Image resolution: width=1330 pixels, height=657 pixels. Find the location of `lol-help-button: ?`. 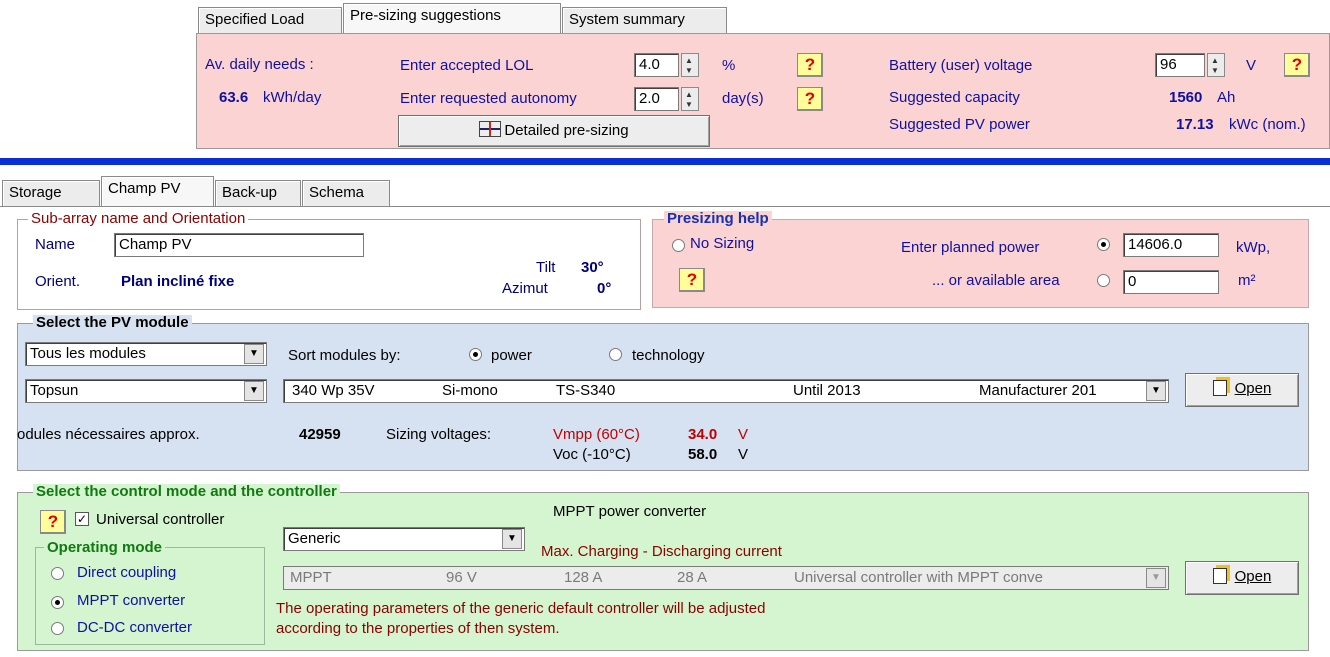

lol-help-button: ? is located at coordinates (810, 65).